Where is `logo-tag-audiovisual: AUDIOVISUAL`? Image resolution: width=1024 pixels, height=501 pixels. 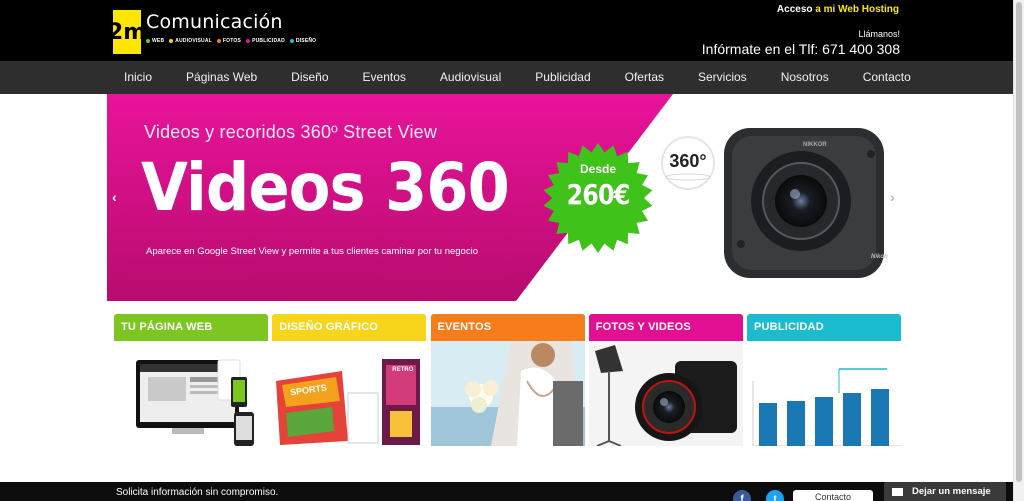 logo-tag-audiovisual: AUDIOVISUAL is located at coordinates (190, 41).